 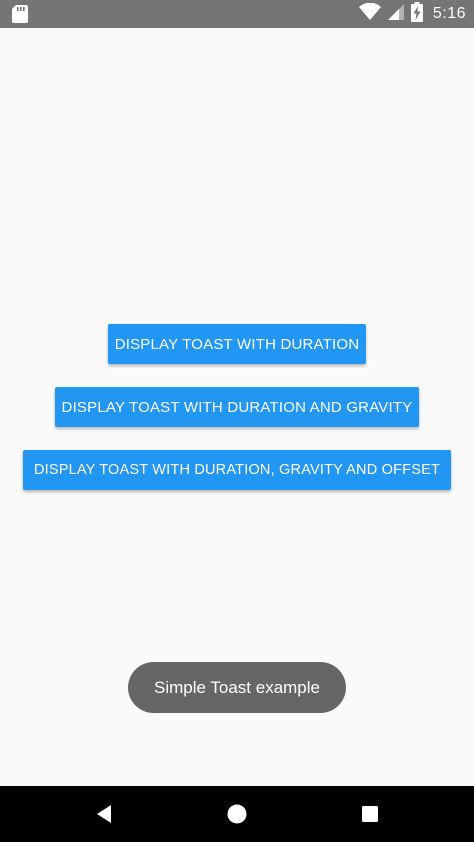 I want to click on status-bar: 5:16, so click(x=237, y=14).